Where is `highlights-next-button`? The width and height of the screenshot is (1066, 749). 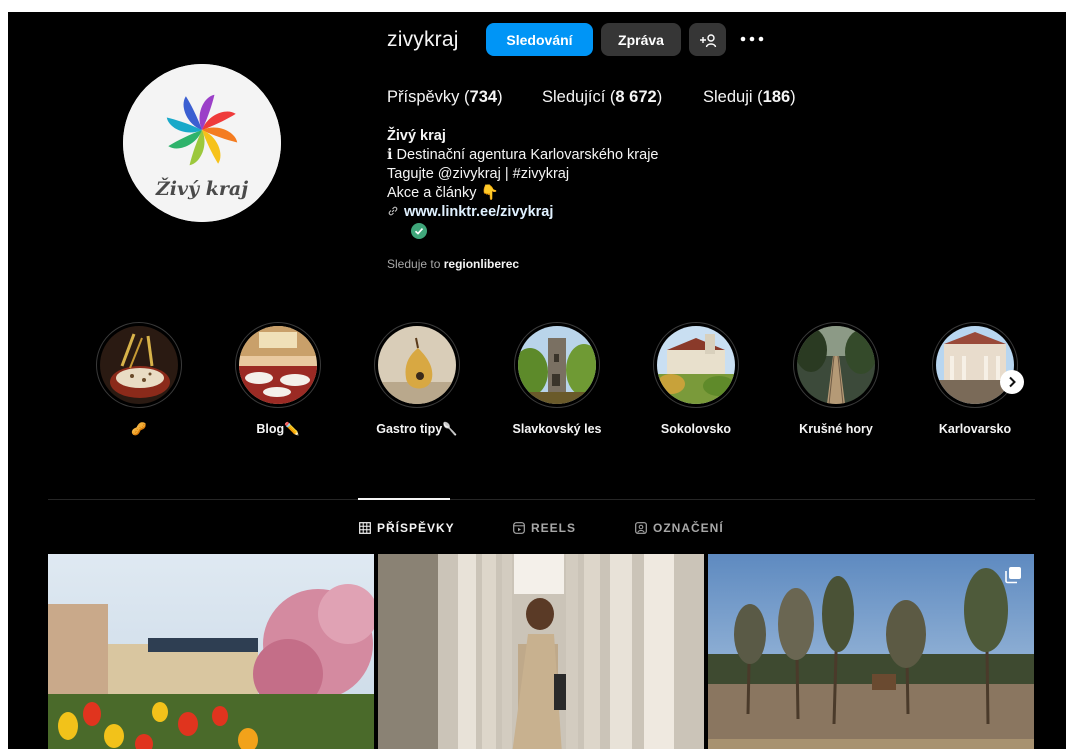 highlights-next-button is located at coordinates (1012, 382).